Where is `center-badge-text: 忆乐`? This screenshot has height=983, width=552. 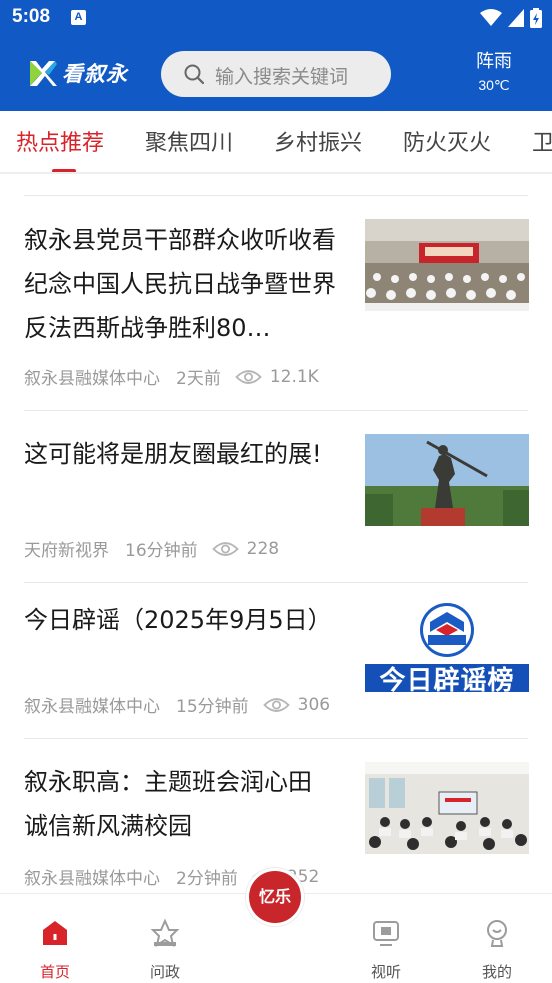
center-badge-text: 忆乐 is located at coordinates (274, 896).